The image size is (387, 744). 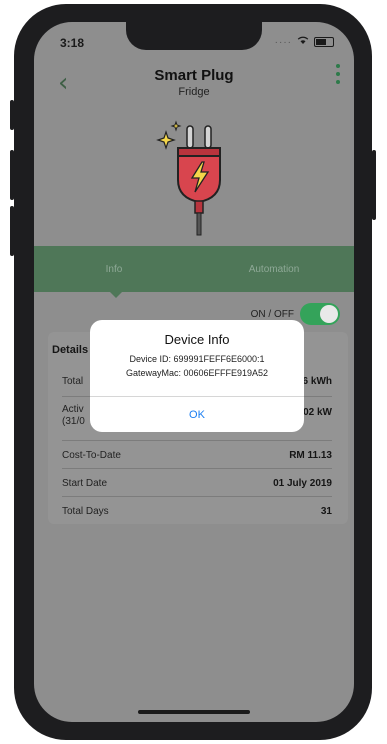 What do you see at coordinates (72, 43) in the screenshot?
I see `status-time: 3:18` at bounding box center [72, 43].